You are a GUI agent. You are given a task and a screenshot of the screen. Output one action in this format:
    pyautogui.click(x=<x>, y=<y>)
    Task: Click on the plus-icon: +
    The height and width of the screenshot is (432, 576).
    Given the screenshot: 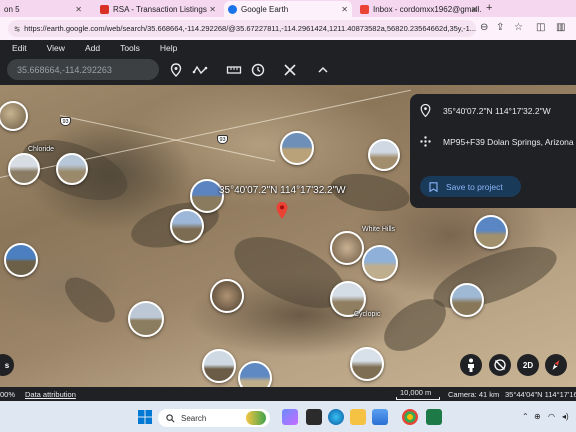 What is the action you would take?
    pyautogui.click(x=489, y=8)
    